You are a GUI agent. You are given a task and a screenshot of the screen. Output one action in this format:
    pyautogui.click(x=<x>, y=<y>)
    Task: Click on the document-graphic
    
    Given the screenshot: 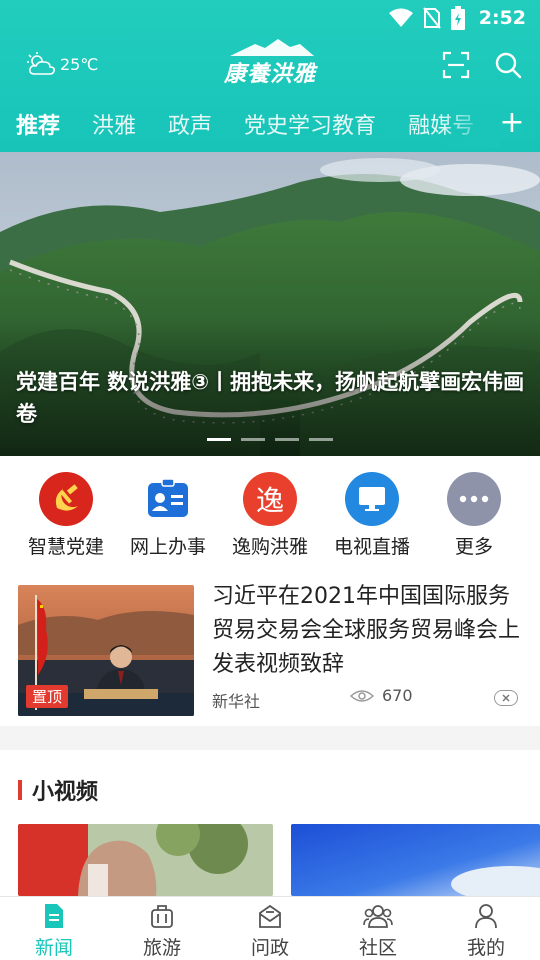 What is the action you would take?
    pyautogui.click(x=54, y=916)
    